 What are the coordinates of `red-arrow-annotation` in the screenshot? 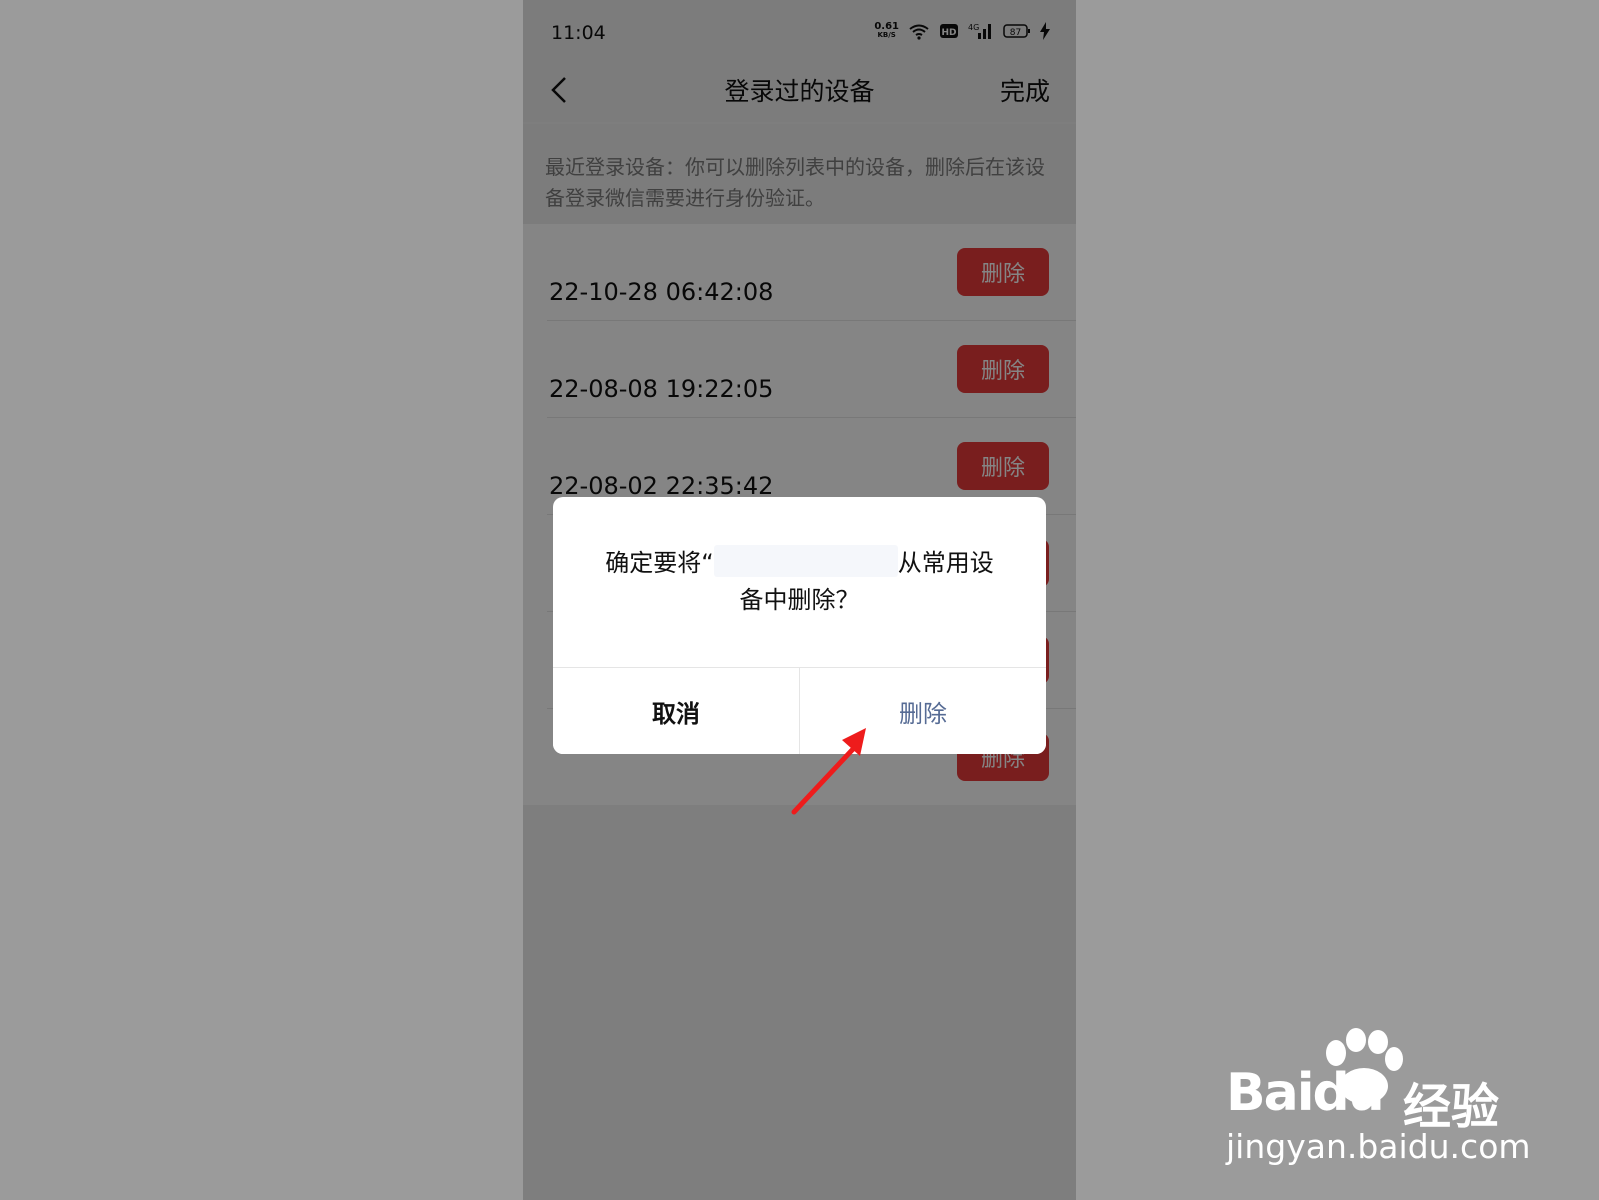 It's located at (828, 771).